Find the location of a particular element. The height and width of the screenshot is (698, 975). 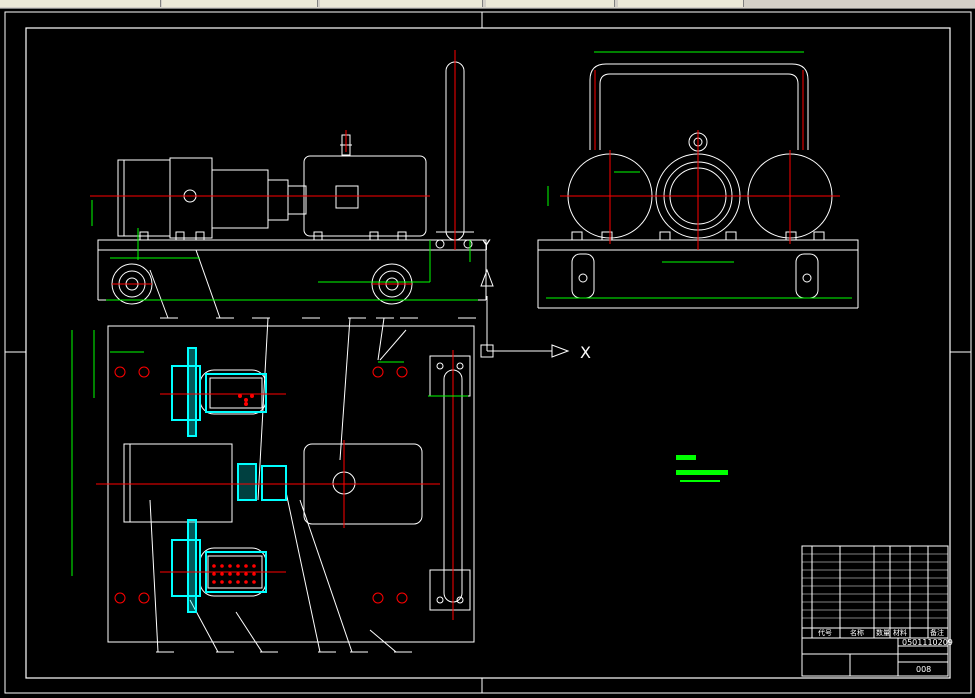

drawing-number: 0501110209 is located at coordinates (927, 642).